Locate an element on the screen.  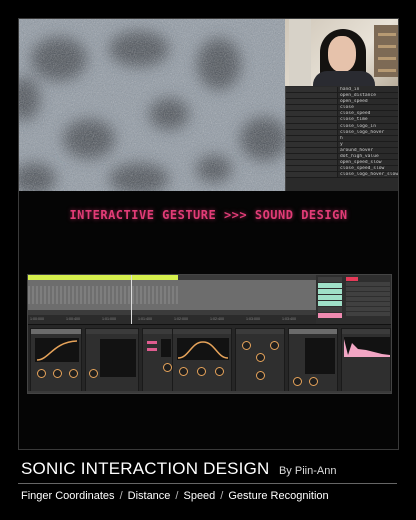
webcam-person-face is located at coordinates (342, 54).